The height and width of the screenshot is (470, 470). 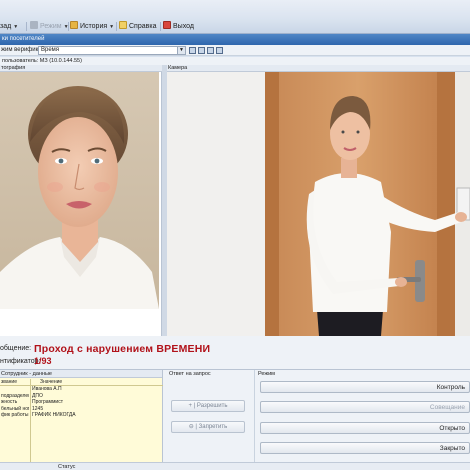 What do you see at coordinates (30, 420) in the screenshot?
I see `column-divider` at bounding box center [30, 420].